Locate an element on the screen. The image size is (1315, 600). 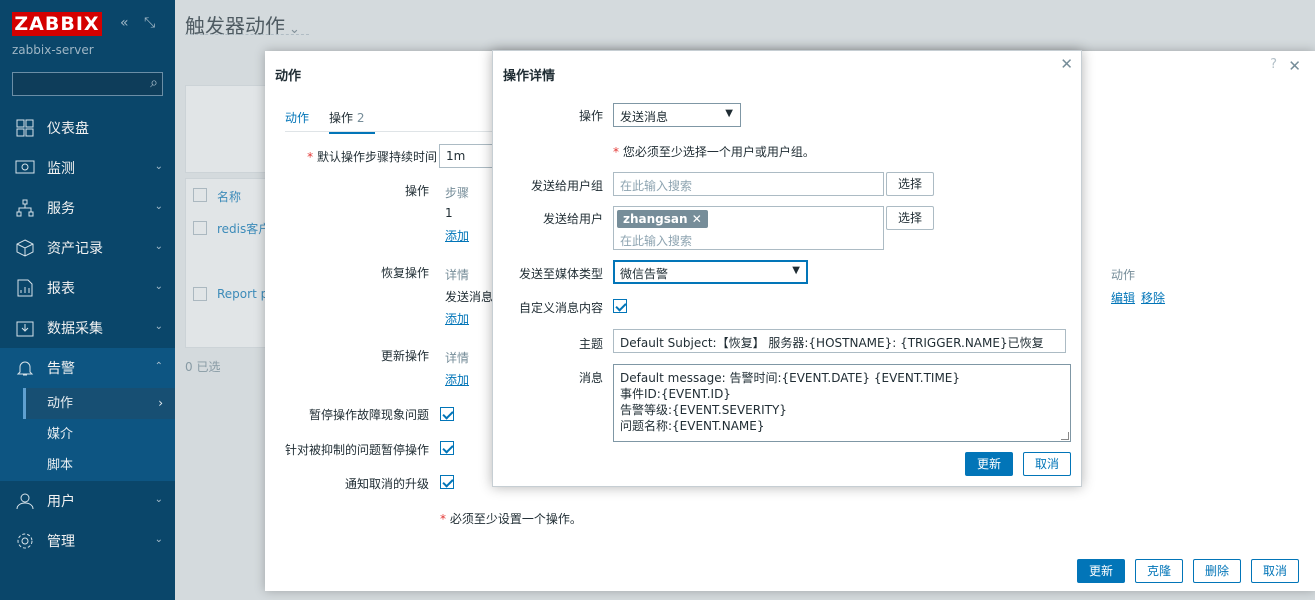
users-multiselect: zhangsan ✕ 在此输入搜索 is located at coordinates (748, 228).